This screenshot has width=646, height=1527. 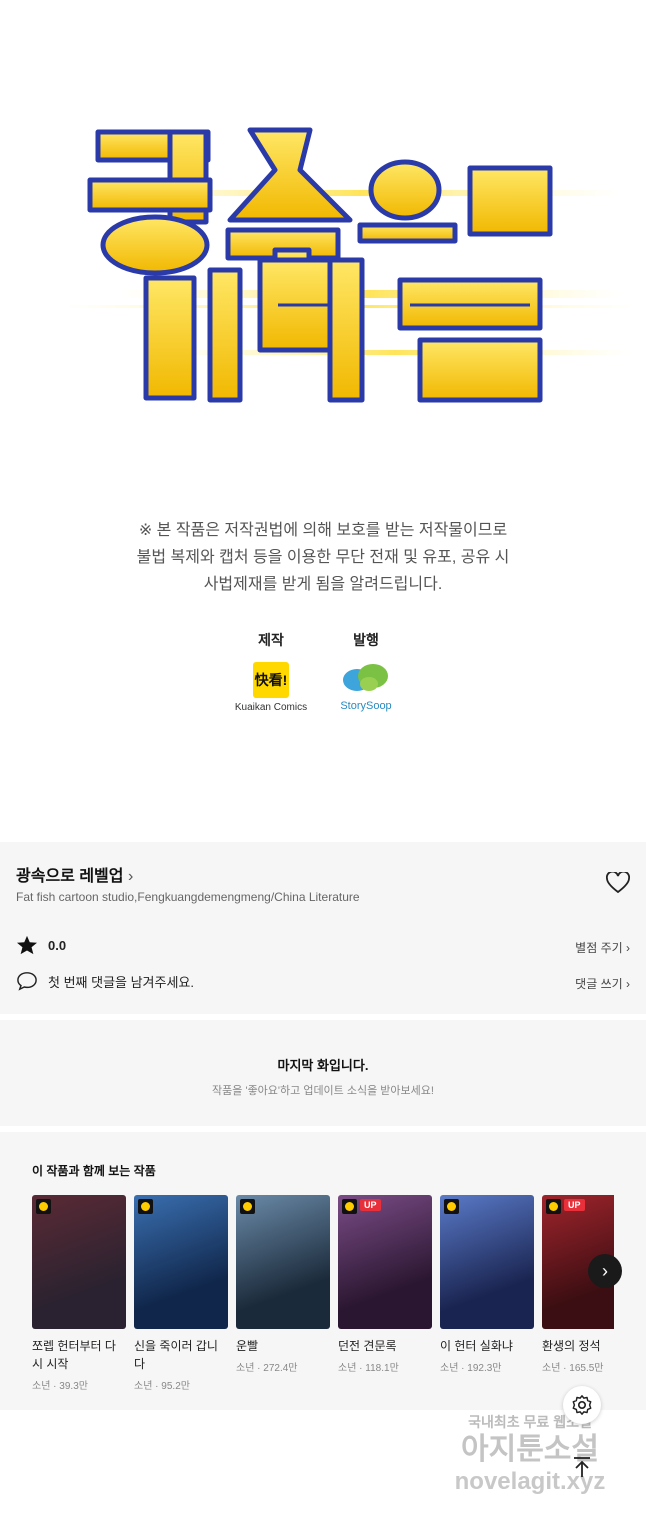 What do you see at coordinates (74, 1355) in the screenshot?
I see `card-title: 쪼렙 헌터부터 다시 시작` at bounding box center [74, 1355].